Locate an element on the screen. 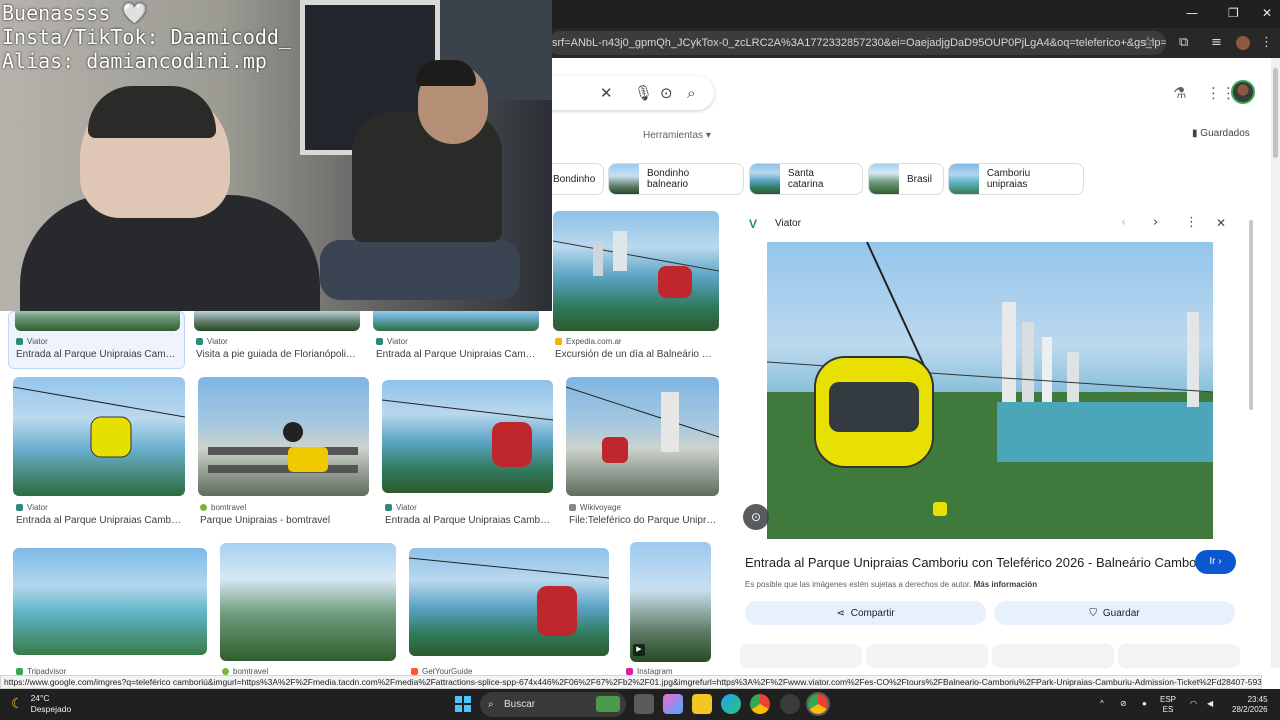 The image size is (1280, 720). panel-scrollbar is located at coordinates (1251, 437).